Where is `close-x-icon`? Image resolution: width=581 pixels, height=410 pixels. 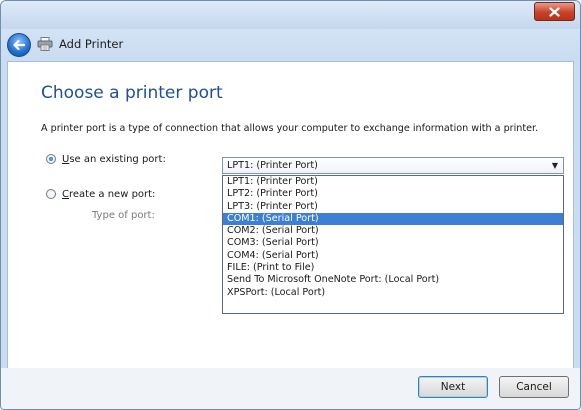
close-x-icon is located at coordinates (554, 11).